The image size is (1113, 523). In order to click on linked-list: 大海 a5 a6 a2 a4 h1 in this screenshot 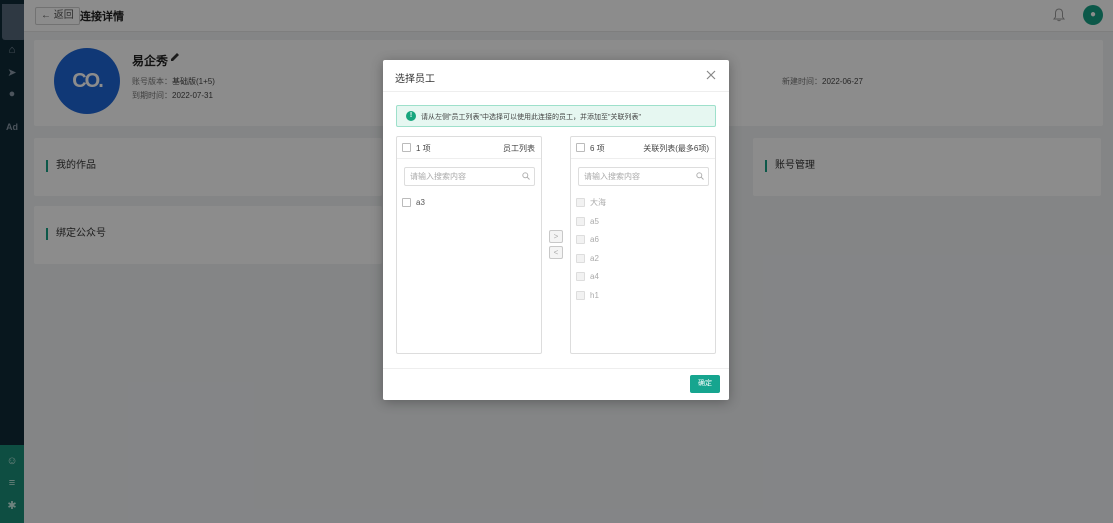, I will do `click(643, 252)`.